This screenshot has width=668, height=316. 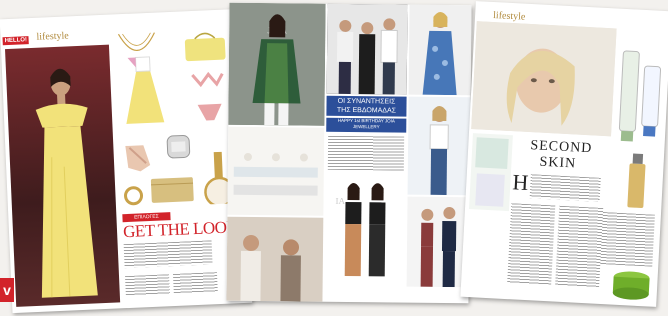 I want to click on cream-jar-icon, so click(x=631, y=285).